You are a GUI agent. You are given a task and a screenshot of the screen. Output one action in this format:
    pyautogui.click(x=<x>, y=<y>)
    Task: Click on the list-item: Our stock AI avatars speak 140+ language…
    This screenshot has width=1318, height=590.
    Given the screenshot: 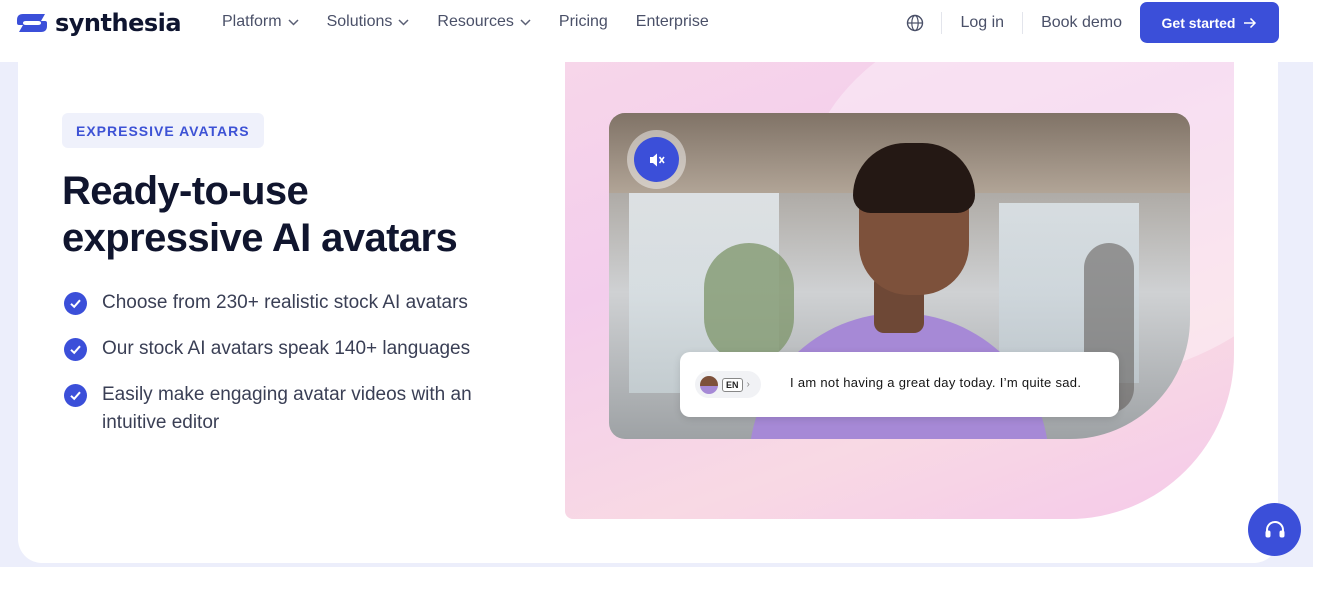 What is the action you would take?
    pyautogui.click(x=299, y=349)
    